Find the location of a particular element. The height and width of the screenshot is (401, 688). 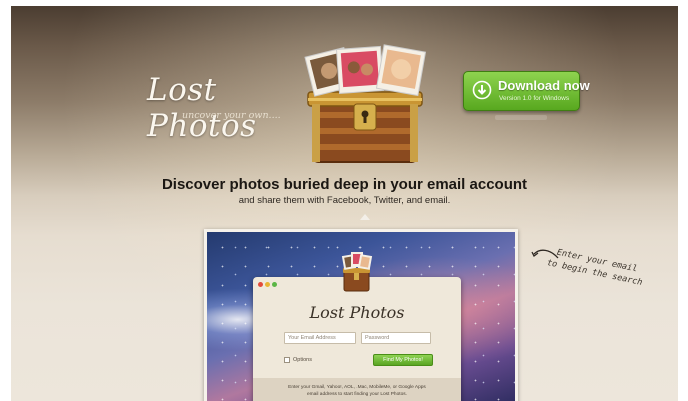

close-dot-icon is located at coordinates (260, 284).